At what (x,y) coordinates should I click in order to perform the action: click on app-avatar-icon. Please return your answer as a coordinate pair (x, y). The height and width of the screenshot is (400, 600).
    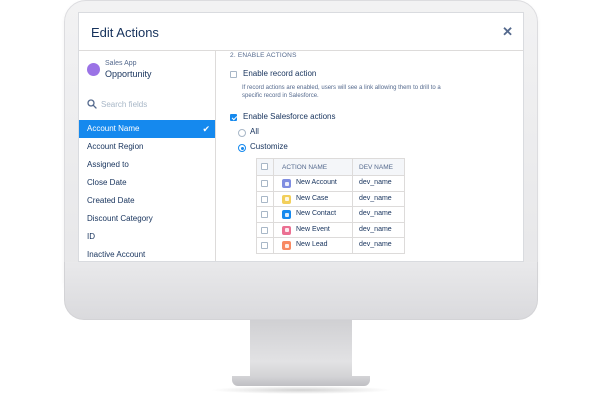
    Looking at the image, I should click on (93, 69).